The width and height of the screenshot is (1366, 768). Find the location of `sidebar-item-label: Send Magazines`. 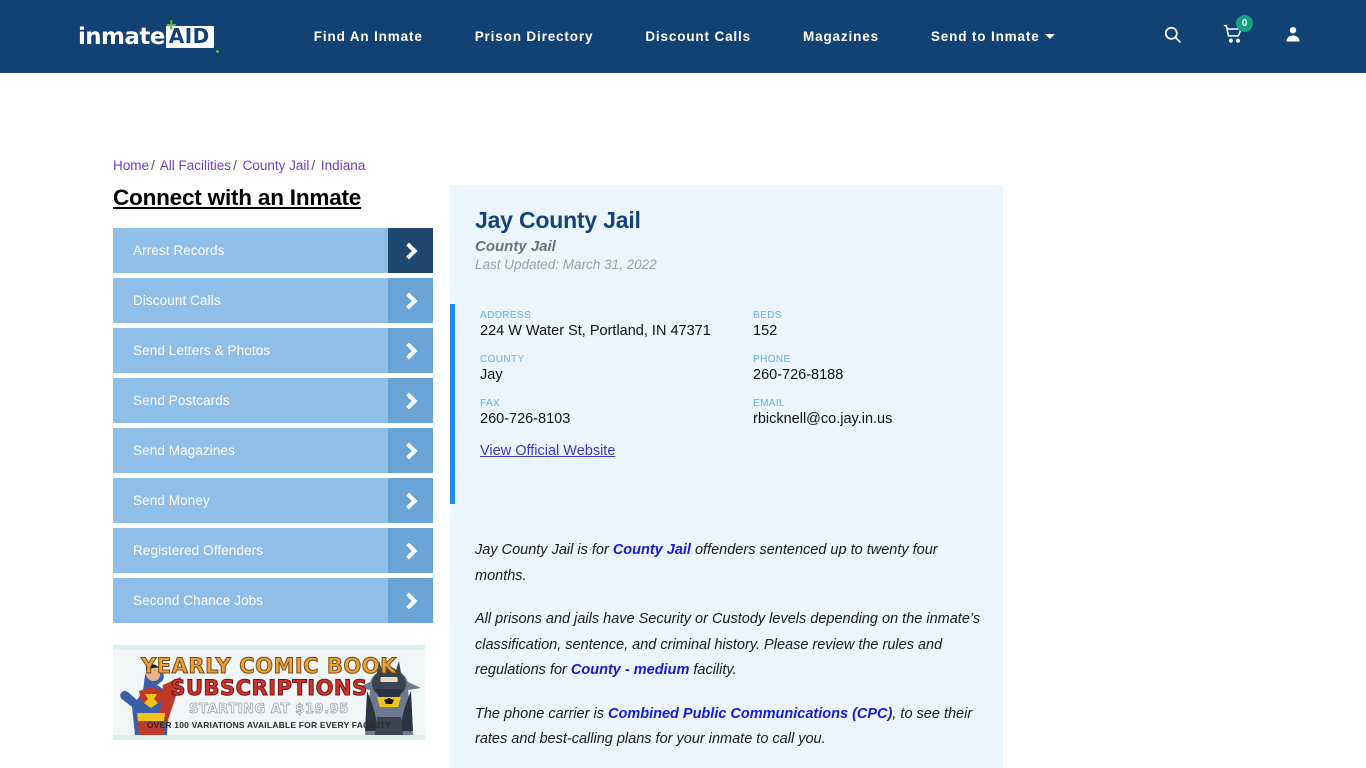

sidebar-item-label: Send Magazines is located at coordinates (184, 450).